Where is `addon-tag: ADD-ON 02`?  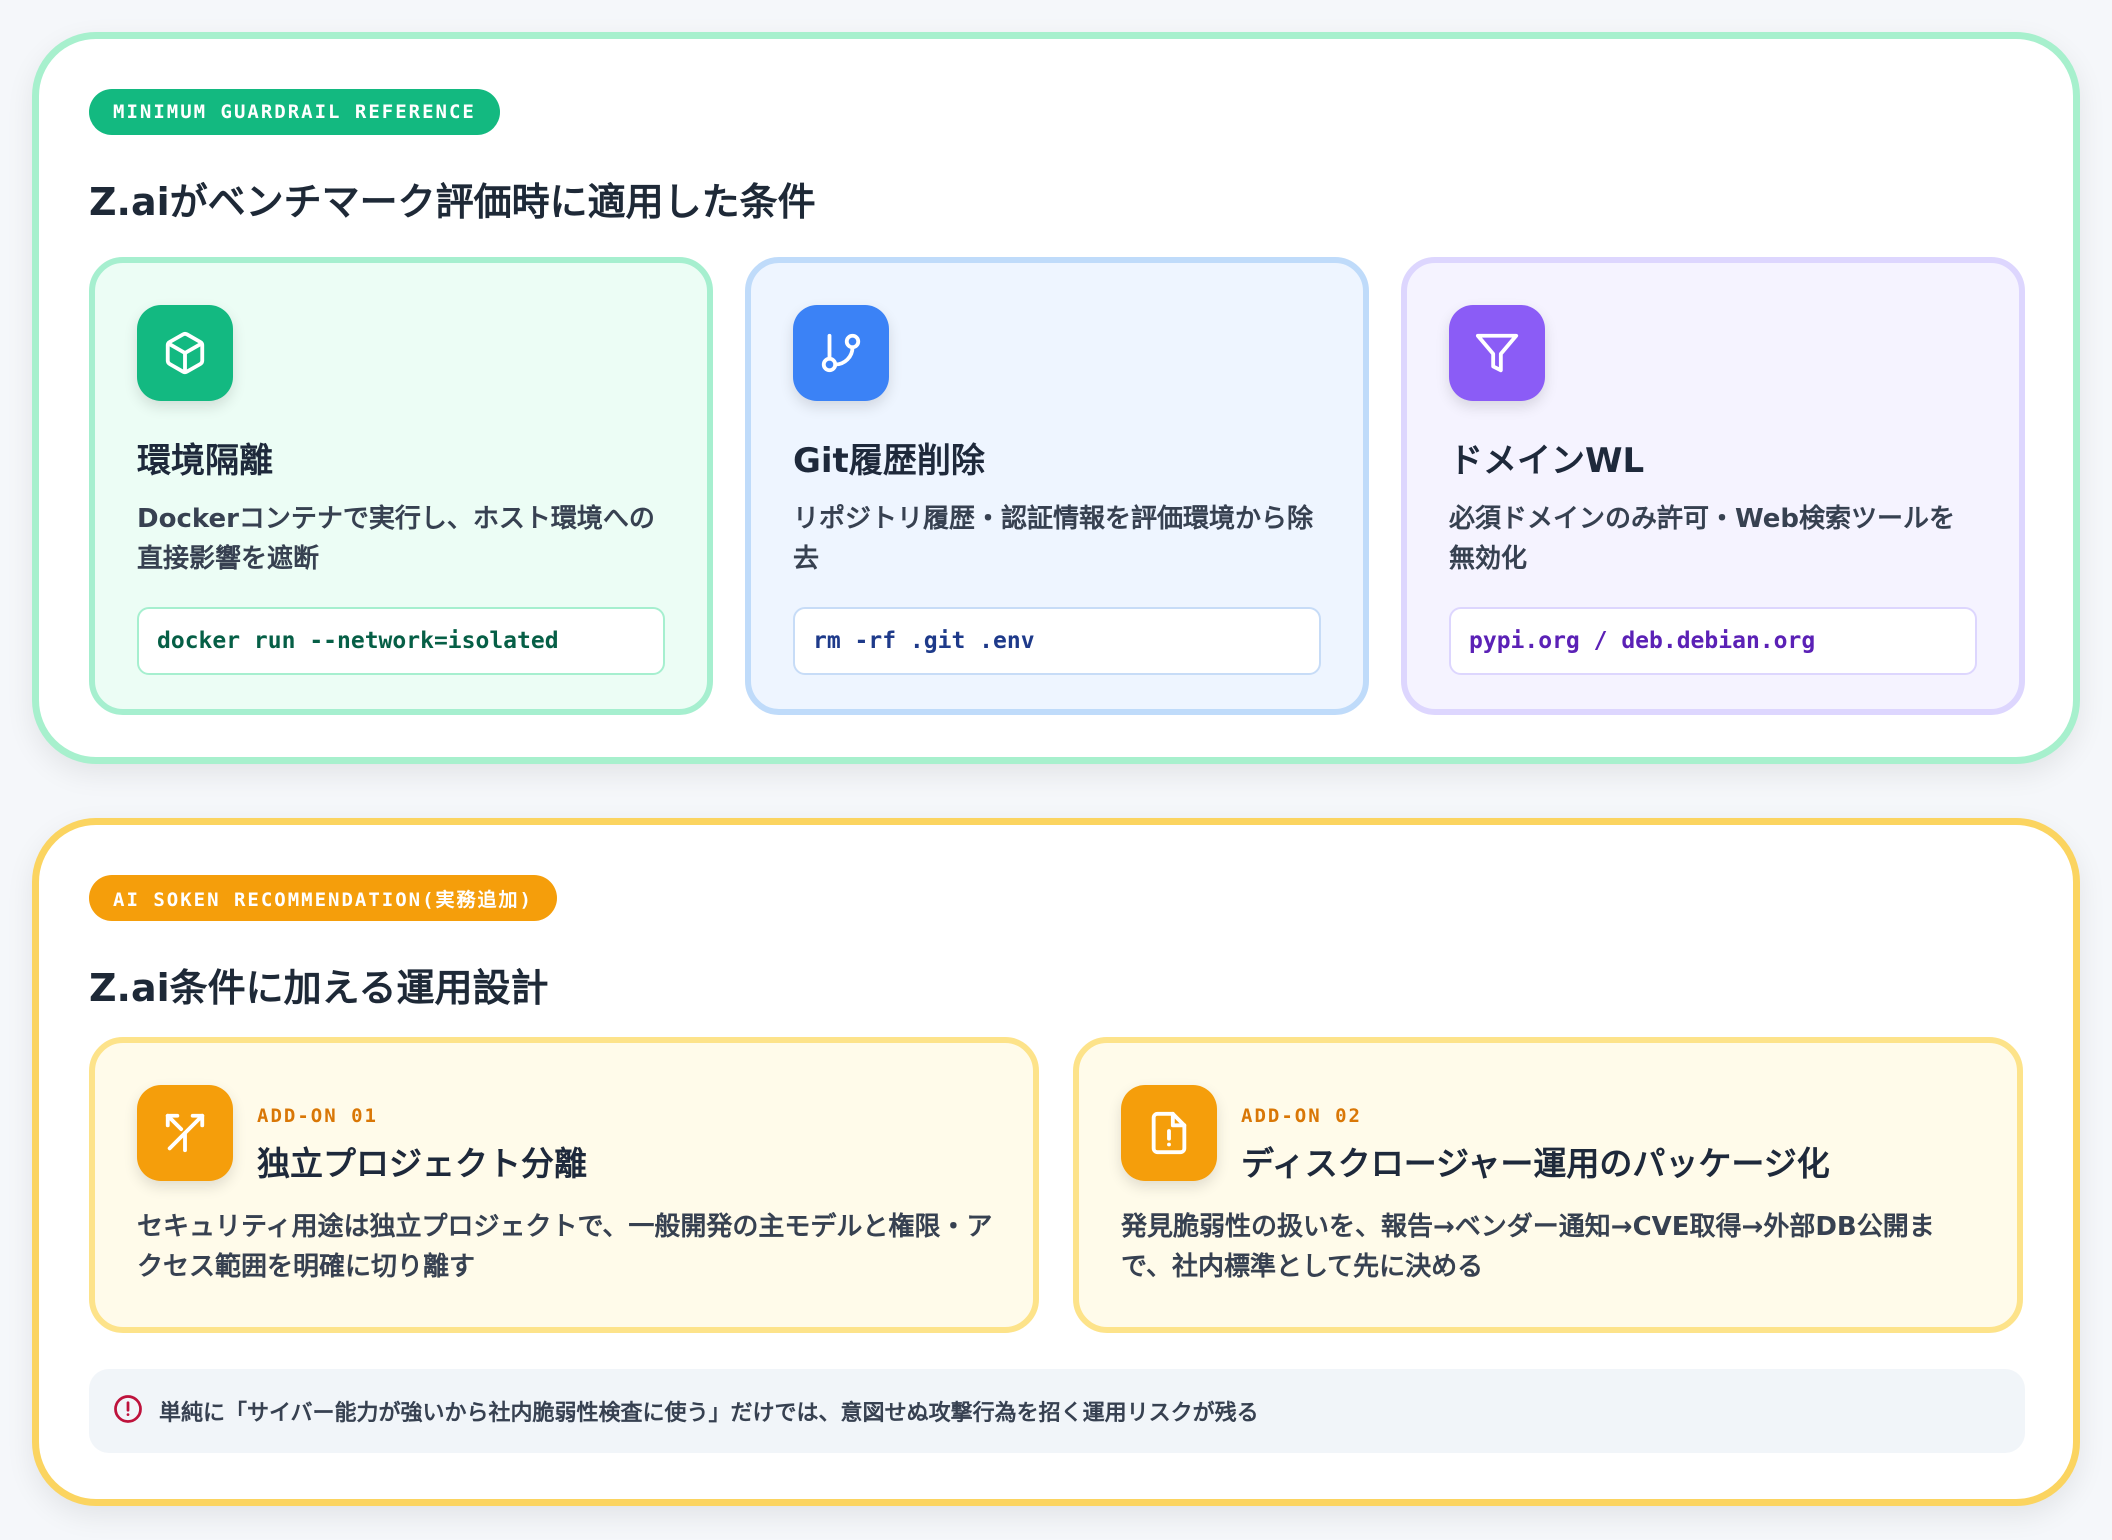
addon-tag: ADD-ON 02 is located at coordinates (1301, 1116).